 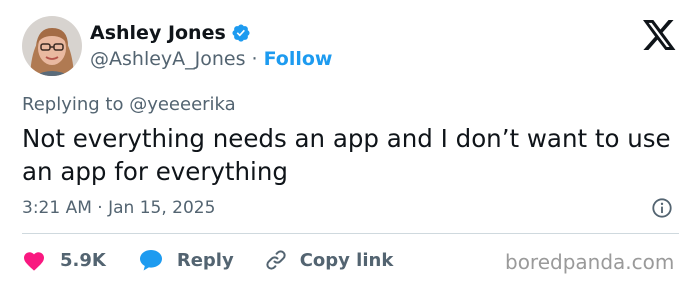 I want to click on info-icon, so click(x=662, y=208).